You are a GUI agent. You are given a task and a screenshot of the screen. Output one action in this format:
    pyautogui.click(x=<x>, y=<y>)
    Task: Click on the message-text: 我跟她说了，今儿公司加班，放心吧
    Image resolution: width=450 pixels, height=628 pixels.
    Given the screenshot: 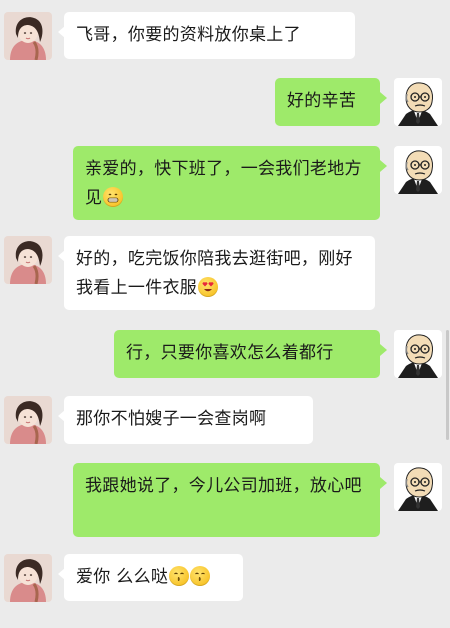 What is the action you would take?
    pyautogui.click(x=223, y=486)
    